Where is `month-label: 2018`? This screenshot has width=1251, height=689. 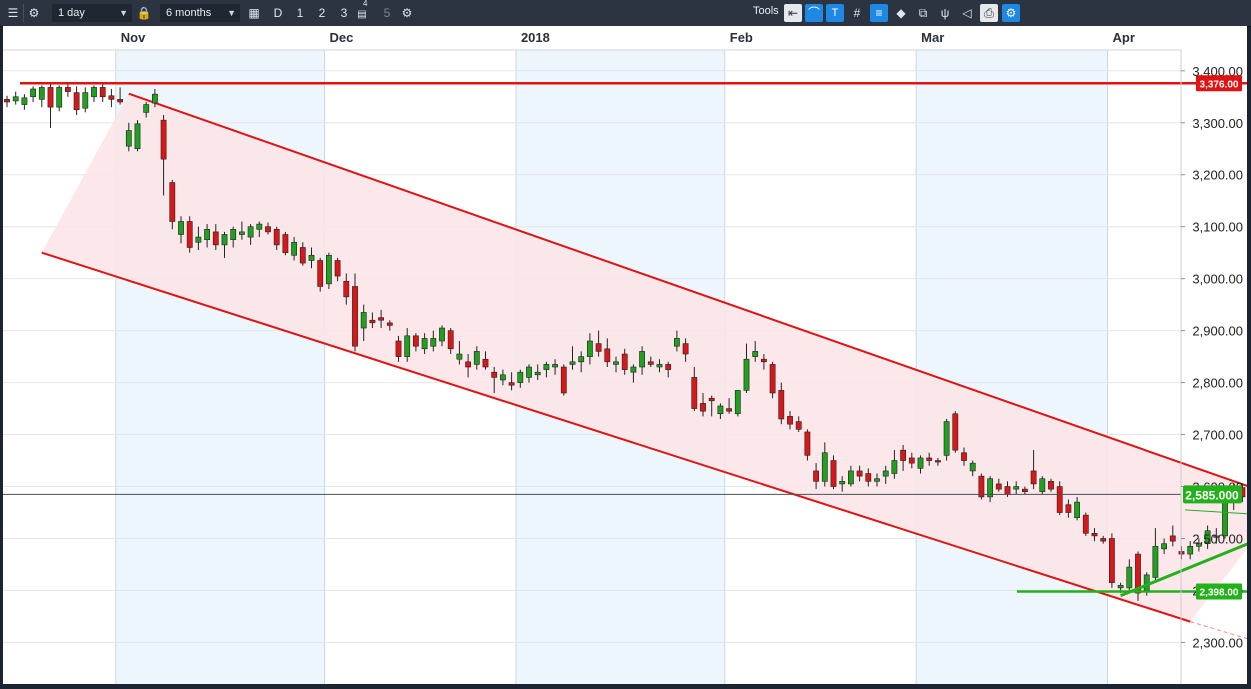
month-label: 2018 is located at coordinates (535, 37).